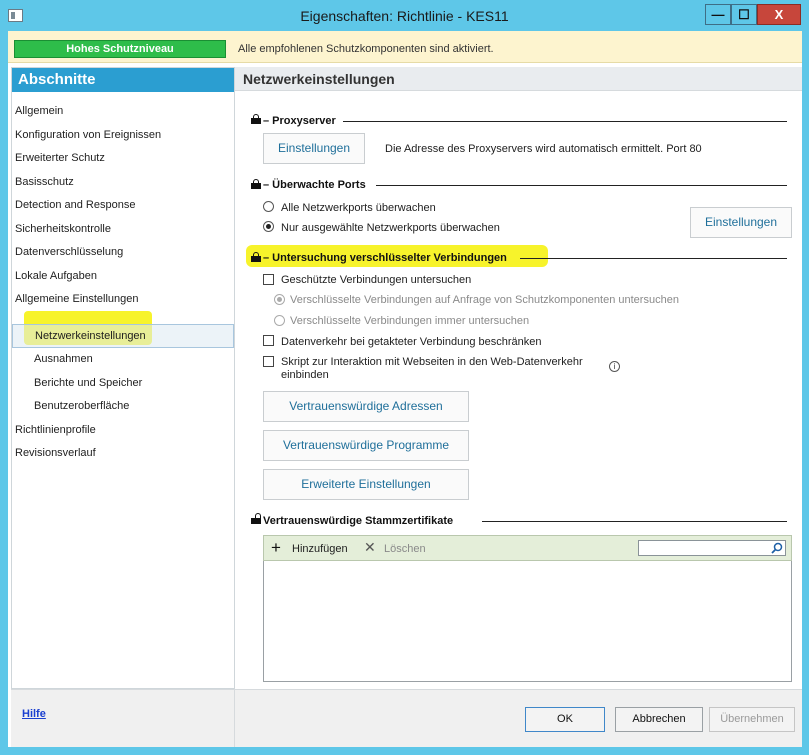  I want to click on sidebar-header: Abschnitte, so click(123, 80).